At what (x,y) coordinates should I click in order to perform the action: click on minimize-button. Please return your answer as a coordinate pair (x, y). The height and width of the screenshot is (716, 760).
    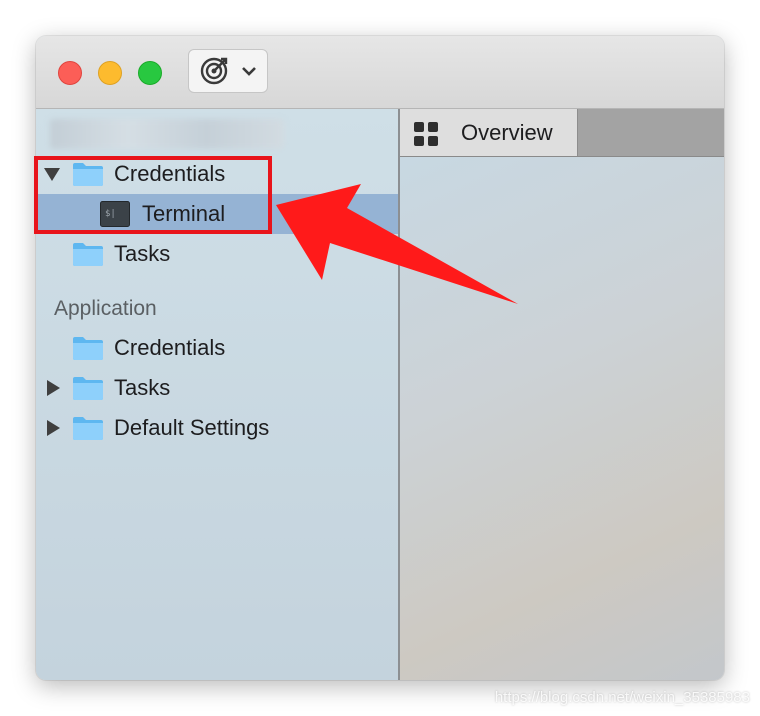
    Looking at the image, I should click on (110, 73).